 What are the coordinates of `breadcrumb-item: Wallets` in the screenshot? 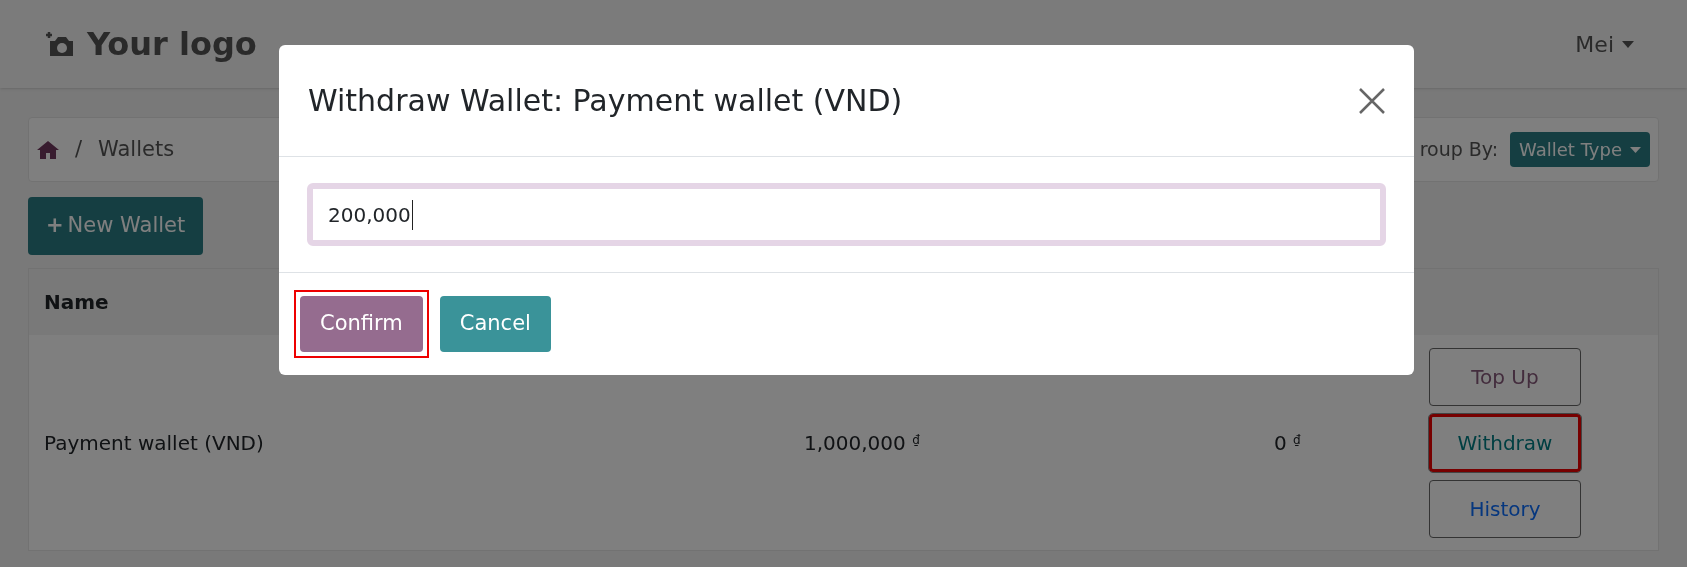 It's located at (136, 149).